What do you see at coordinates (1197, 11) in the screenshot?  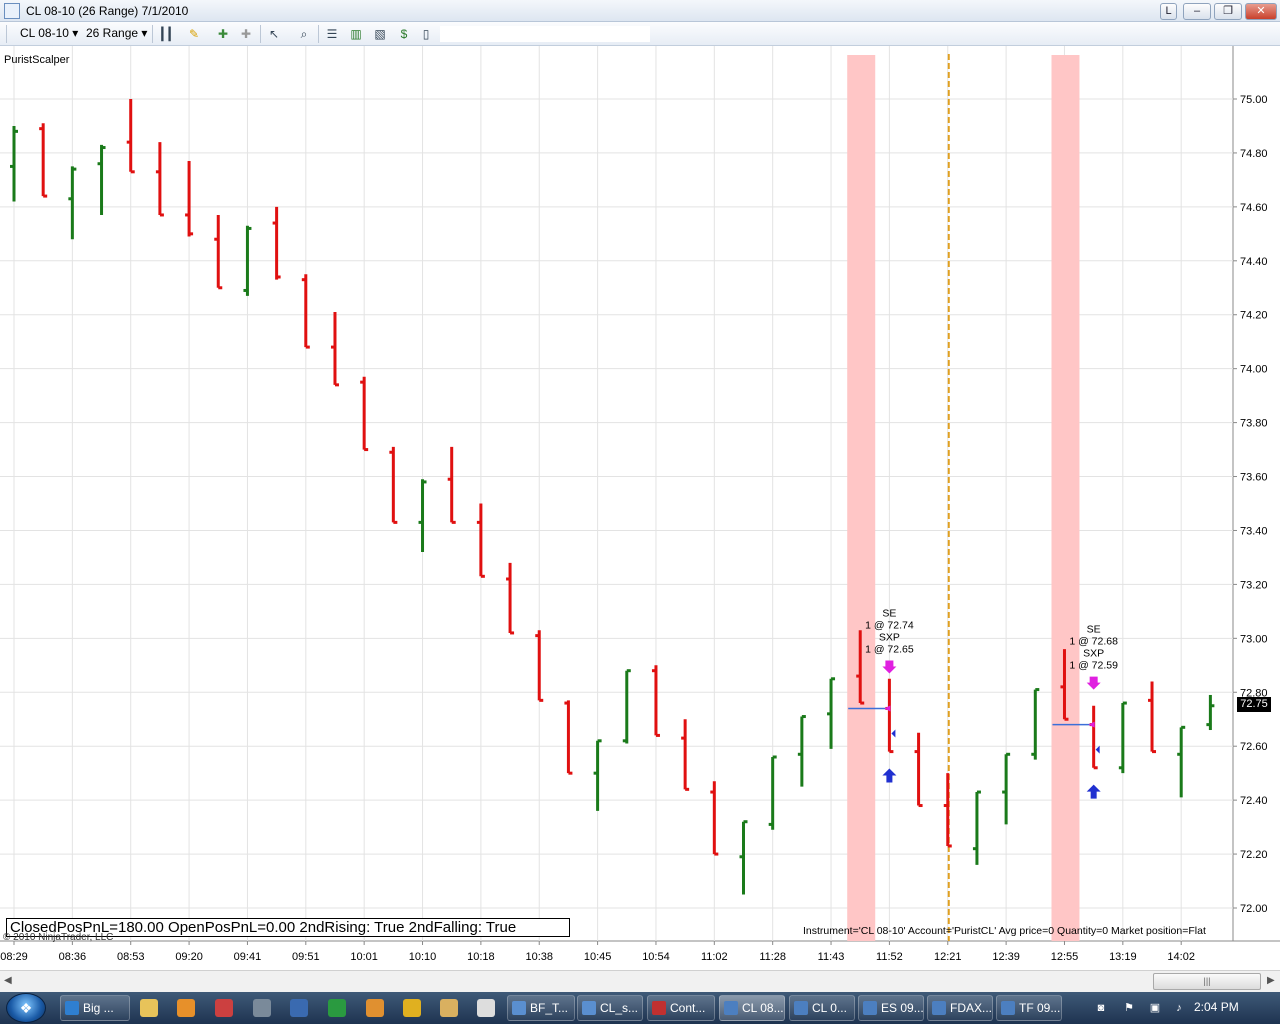 I see `minimize-button: –` at bounding box center [1197, 11].